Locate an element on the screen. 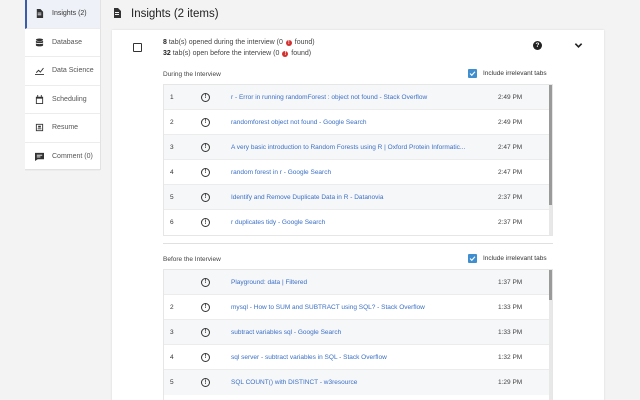 The width and height of the screenshot is (640, 400). comment-icon is located at coordinates (39, 156).